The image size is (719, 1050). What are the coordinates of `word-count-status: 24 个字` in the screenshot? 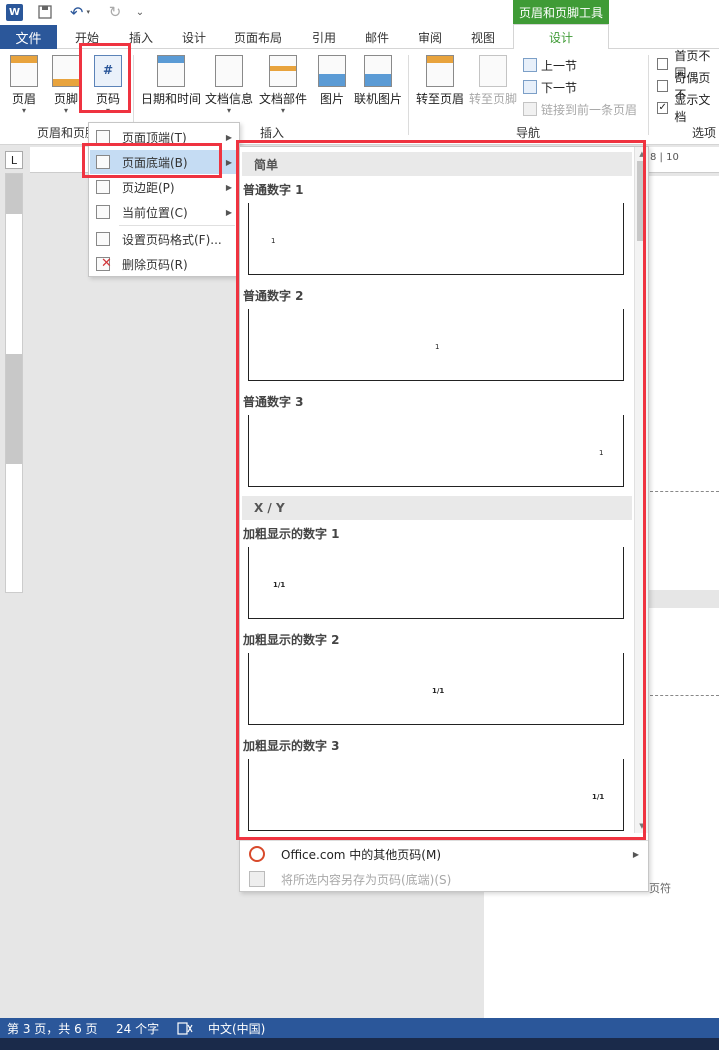 It's located at (137, 1028).